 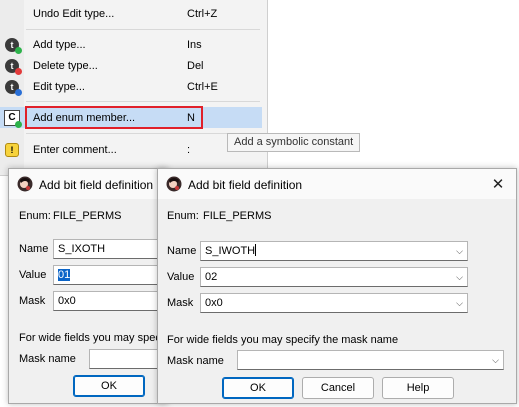 What do you see at coordinates (13, 87) in the screenshot?
I see `edit-type-icon: t` at bounding box center [13, 87].